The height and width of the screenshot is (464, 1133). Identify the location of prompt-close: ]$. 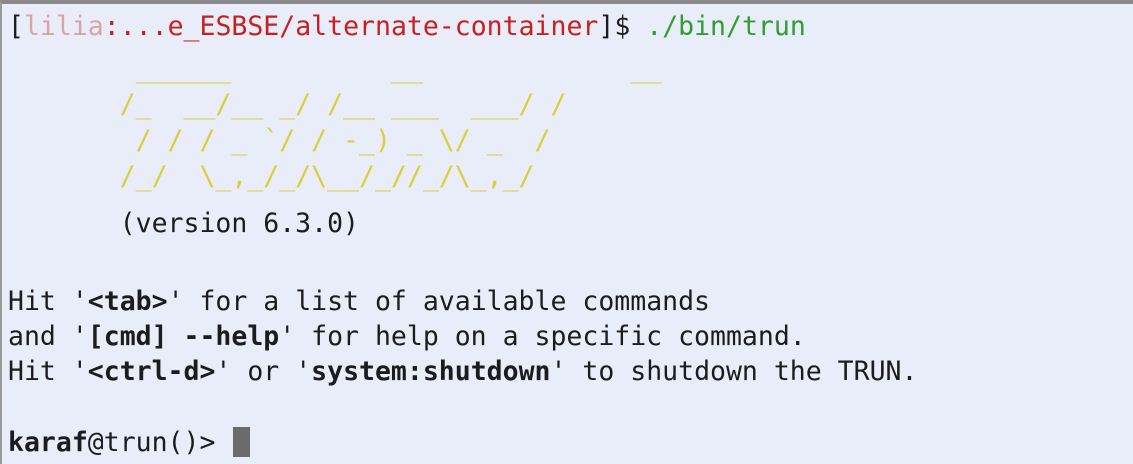
(622, 26).